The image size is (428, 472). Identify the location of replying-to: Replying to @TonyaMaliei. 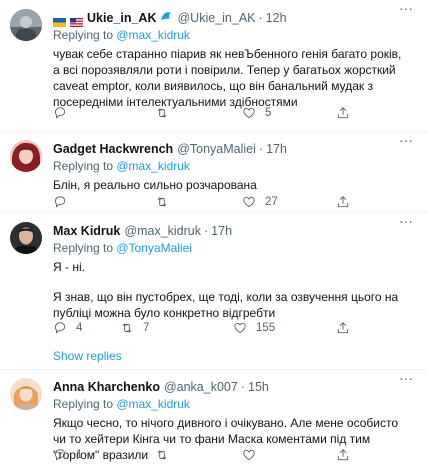
(236, 248).